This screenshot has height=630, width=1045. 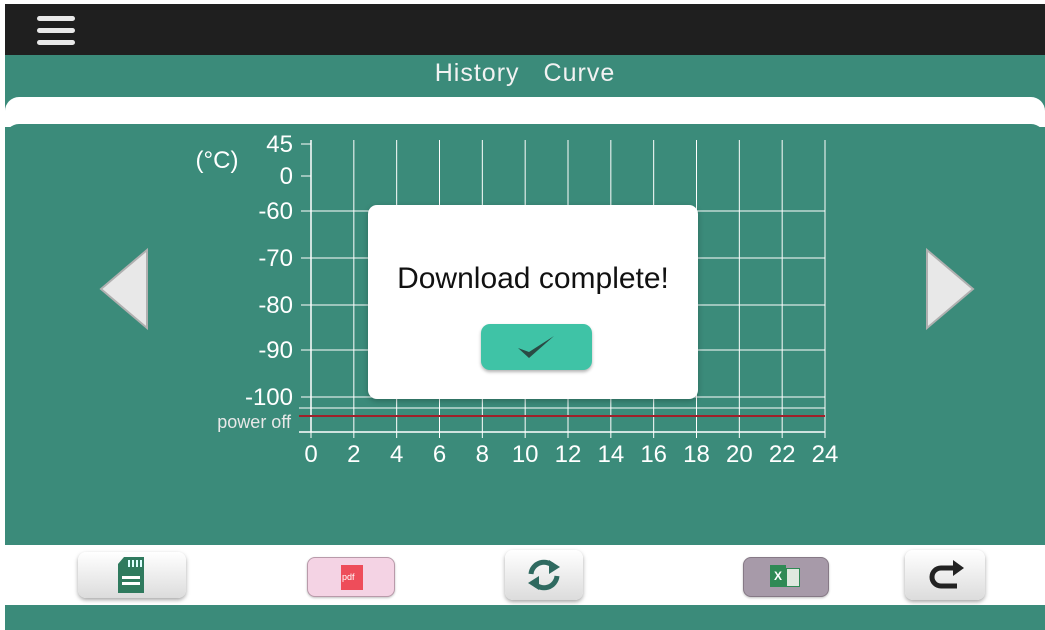 I want to click on y-tick-label: -60, so click(x=275, y=211).